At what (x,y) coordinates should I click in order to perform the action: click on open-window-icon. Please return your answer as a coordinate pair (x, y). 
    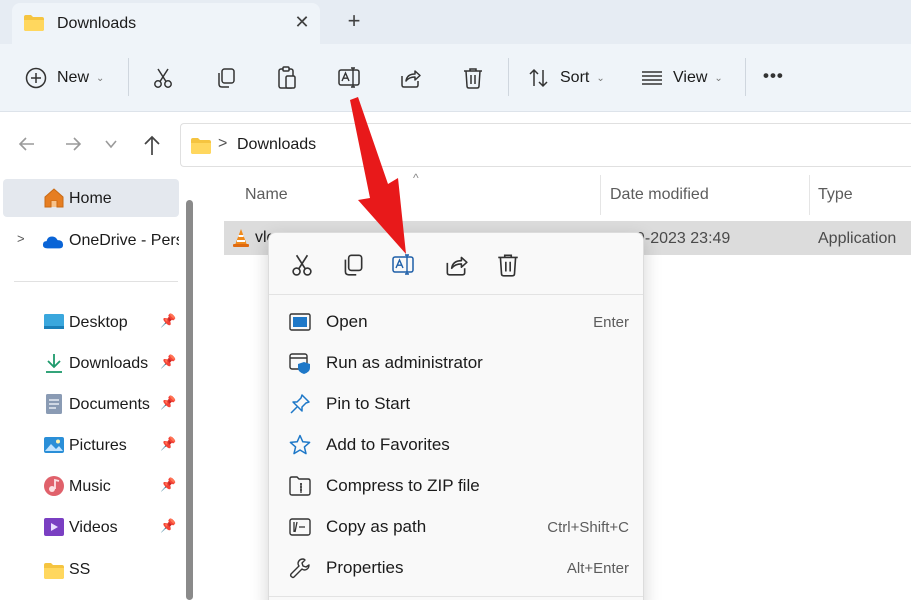
    Looking at the image, I should click on (300, 322).